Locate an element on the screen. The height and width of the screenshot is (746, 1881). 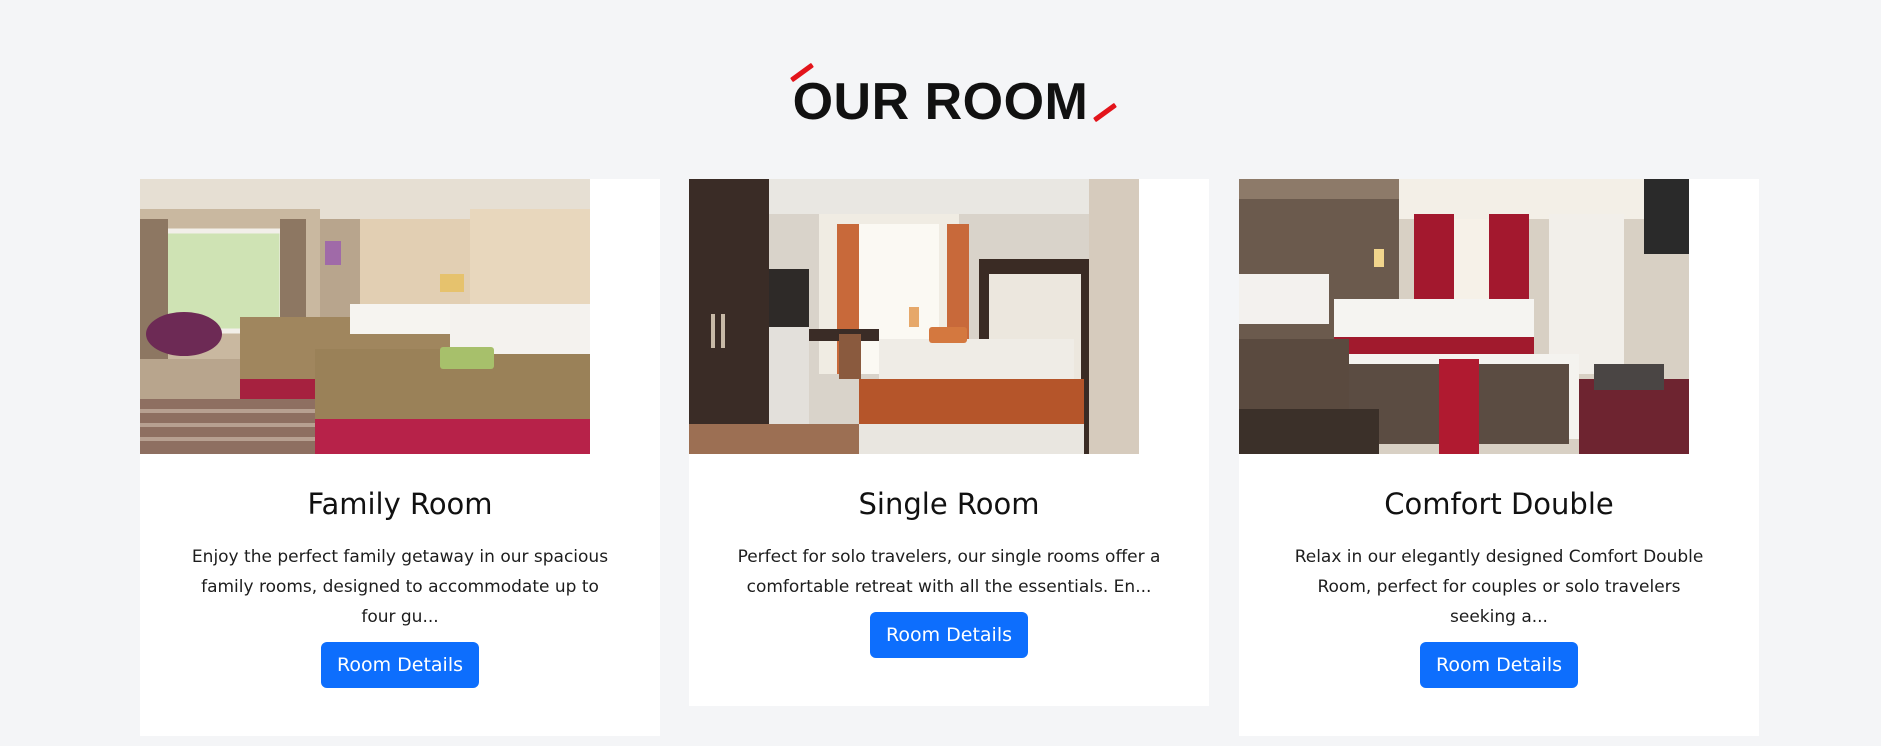
room-title: Comfort Double is located at coordinates (1499, 504).